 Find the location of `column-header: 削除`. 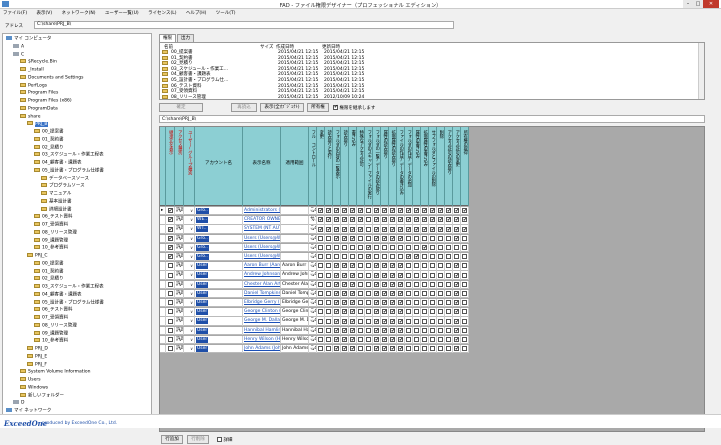

column-header: 削除 is located at coordinates (441, 166).